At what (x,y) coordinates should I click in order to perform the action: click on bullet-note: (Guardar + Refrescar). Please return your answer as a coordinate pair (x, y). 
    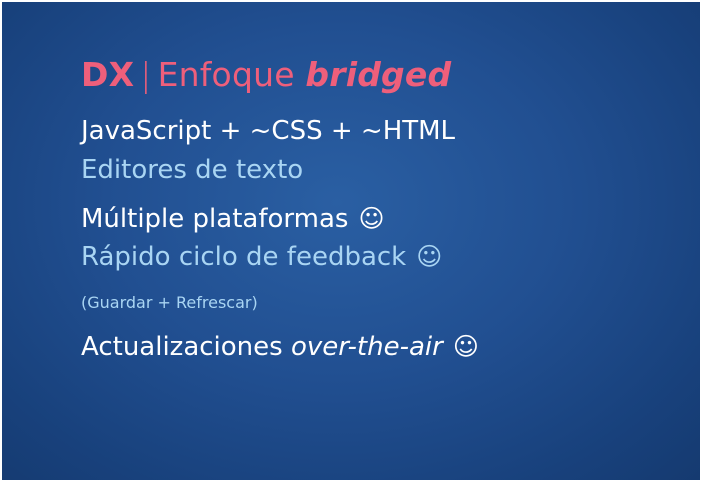
    Looking at the image, I should click on (169, 303).